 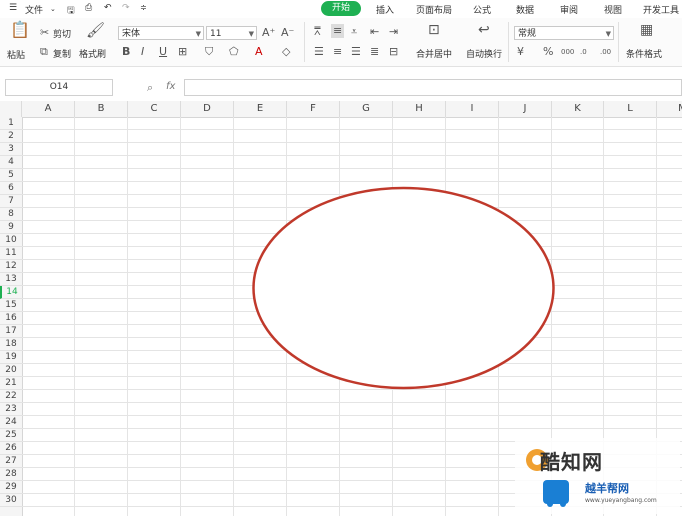 What do you see at coordinates (356, 52) in the screenshot?
I see `align-right-icon: ☰` at bounding box center [356, 52].